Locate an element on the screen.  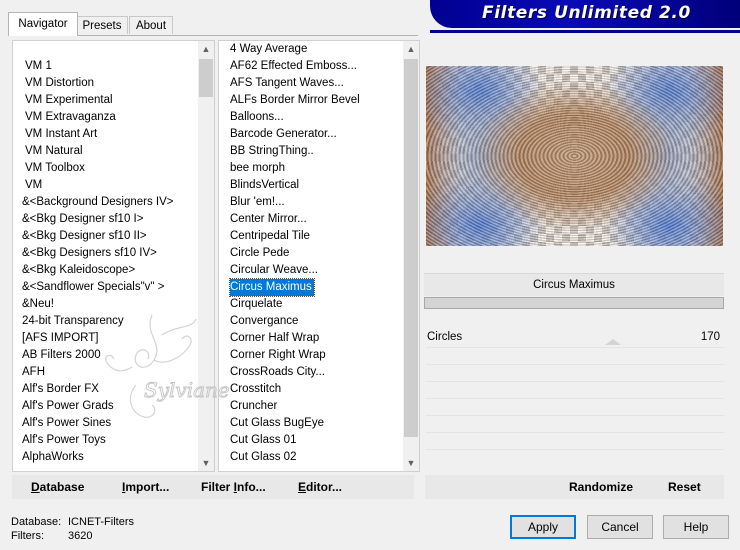
category-scrollbar: ▲ ▼ is located at coordinates (206, 256).